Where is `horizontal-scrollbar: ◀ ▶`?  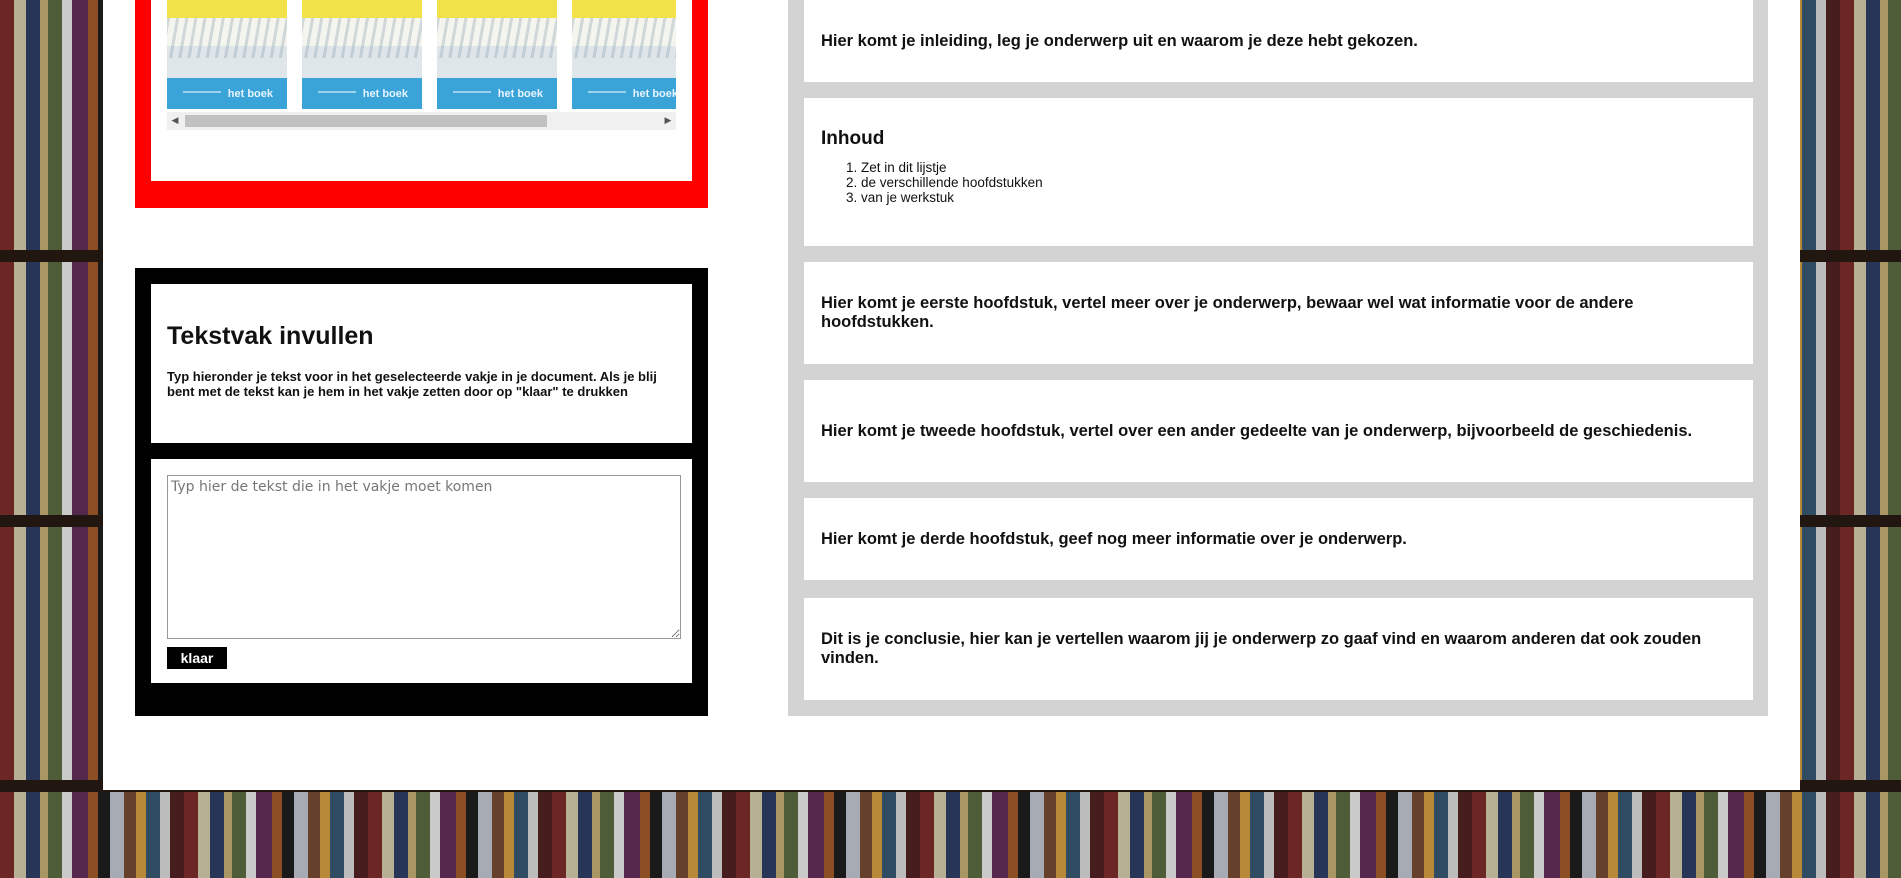
horizontal-scrollbar: ◀ ▶ is located at coordinates (421, 121).